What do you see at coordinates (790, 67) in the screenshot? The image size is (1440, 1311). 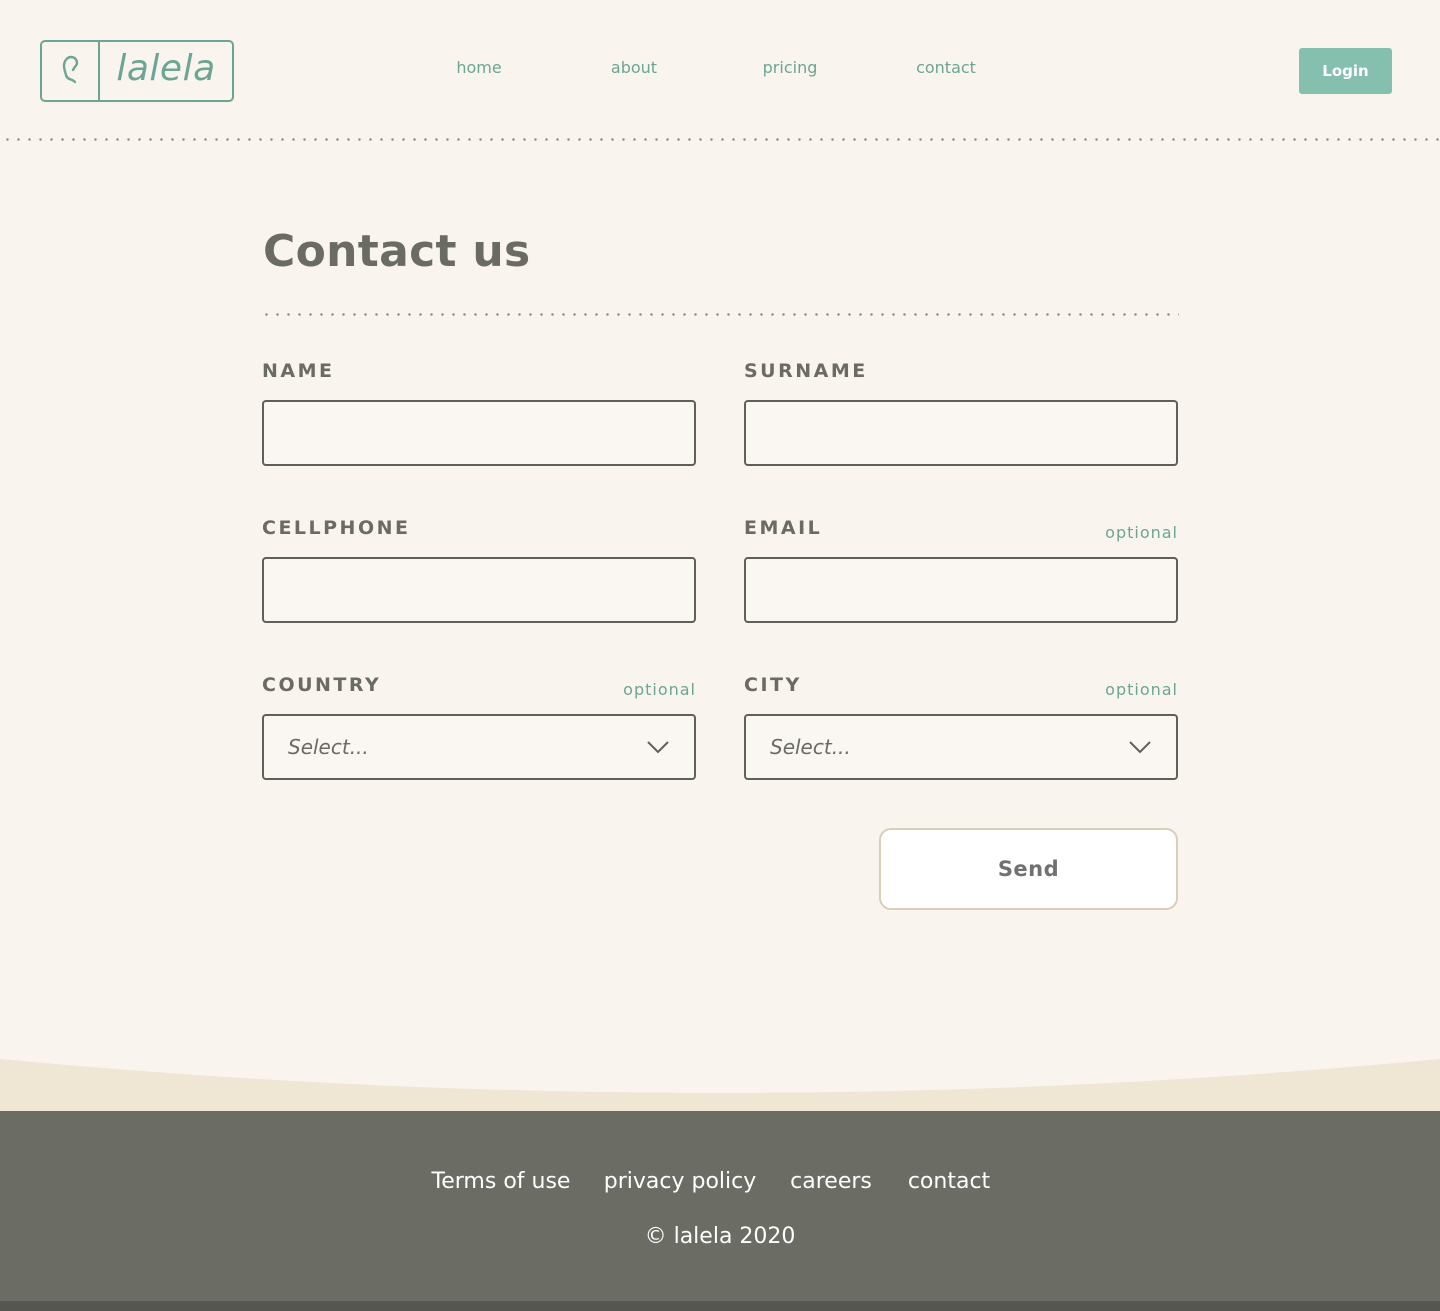 I see `nav-pricing-link: pricing` at bounding box center [790, 67].